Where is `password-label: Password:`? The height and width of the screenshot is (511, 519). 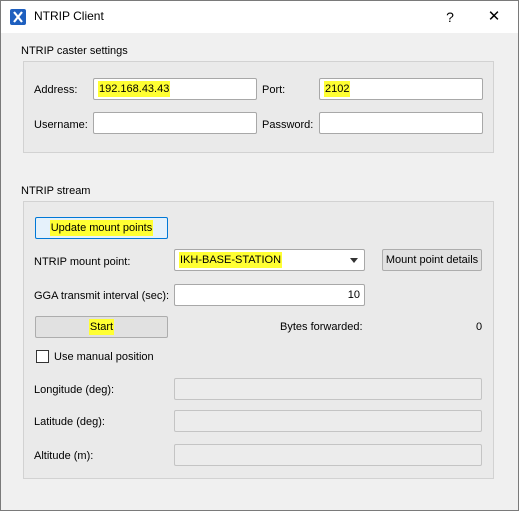
password-label: Password: is located at coordinates (288, 125).